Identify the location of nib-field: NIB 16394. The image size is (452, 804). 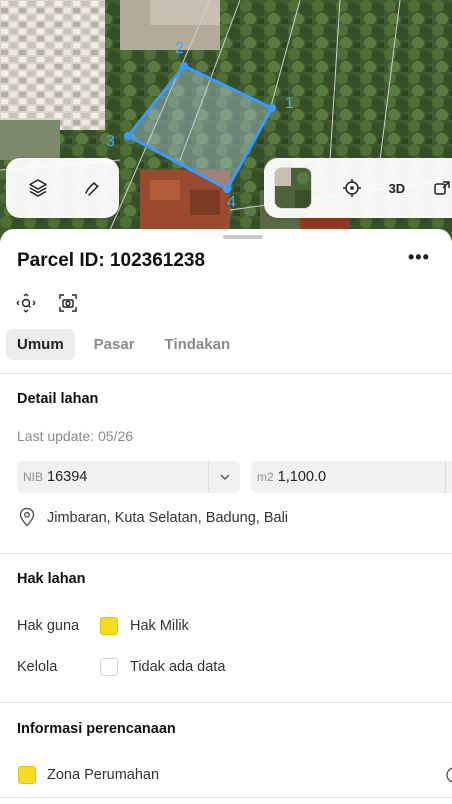
(128, 477).